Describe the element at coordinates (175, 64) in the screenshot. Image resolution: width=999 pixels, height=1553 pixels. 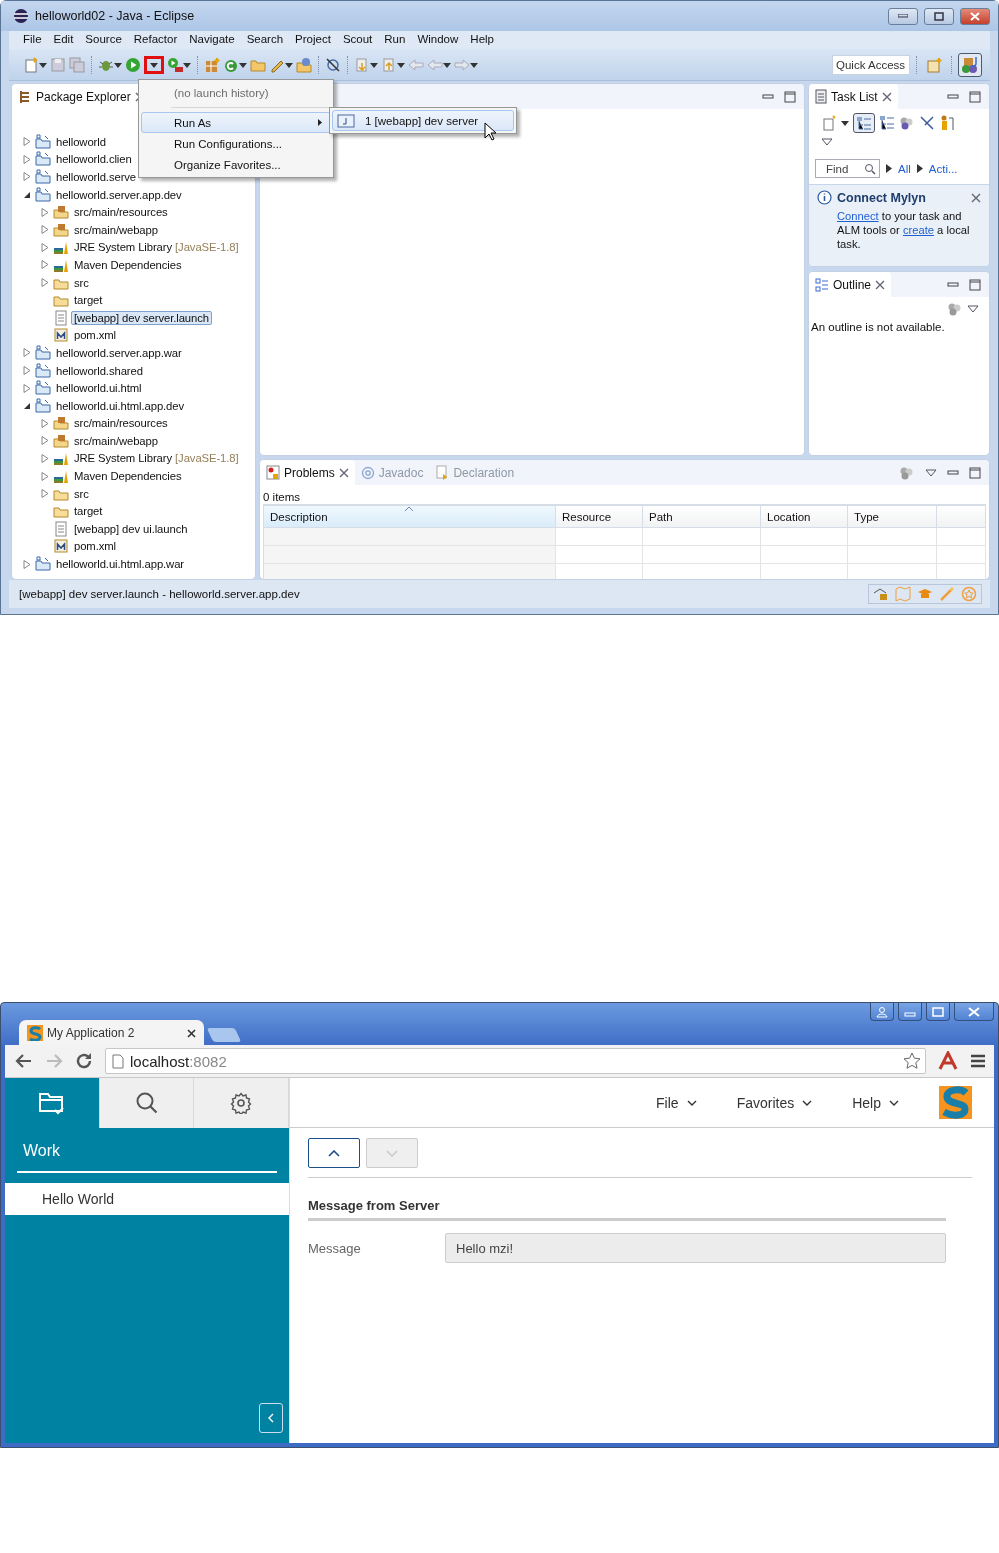
I see `run-tool-icon` at that location.